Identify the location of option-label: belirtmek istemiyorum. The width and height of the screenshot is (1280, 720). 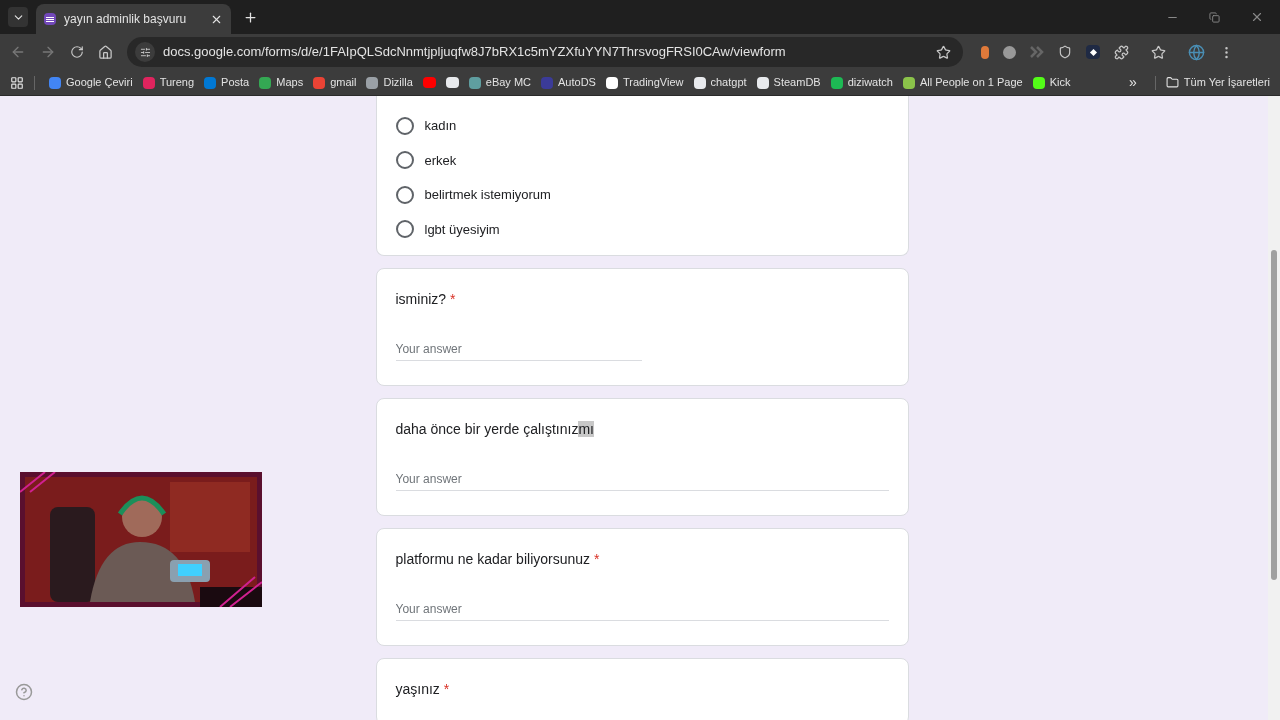
(487, 195).